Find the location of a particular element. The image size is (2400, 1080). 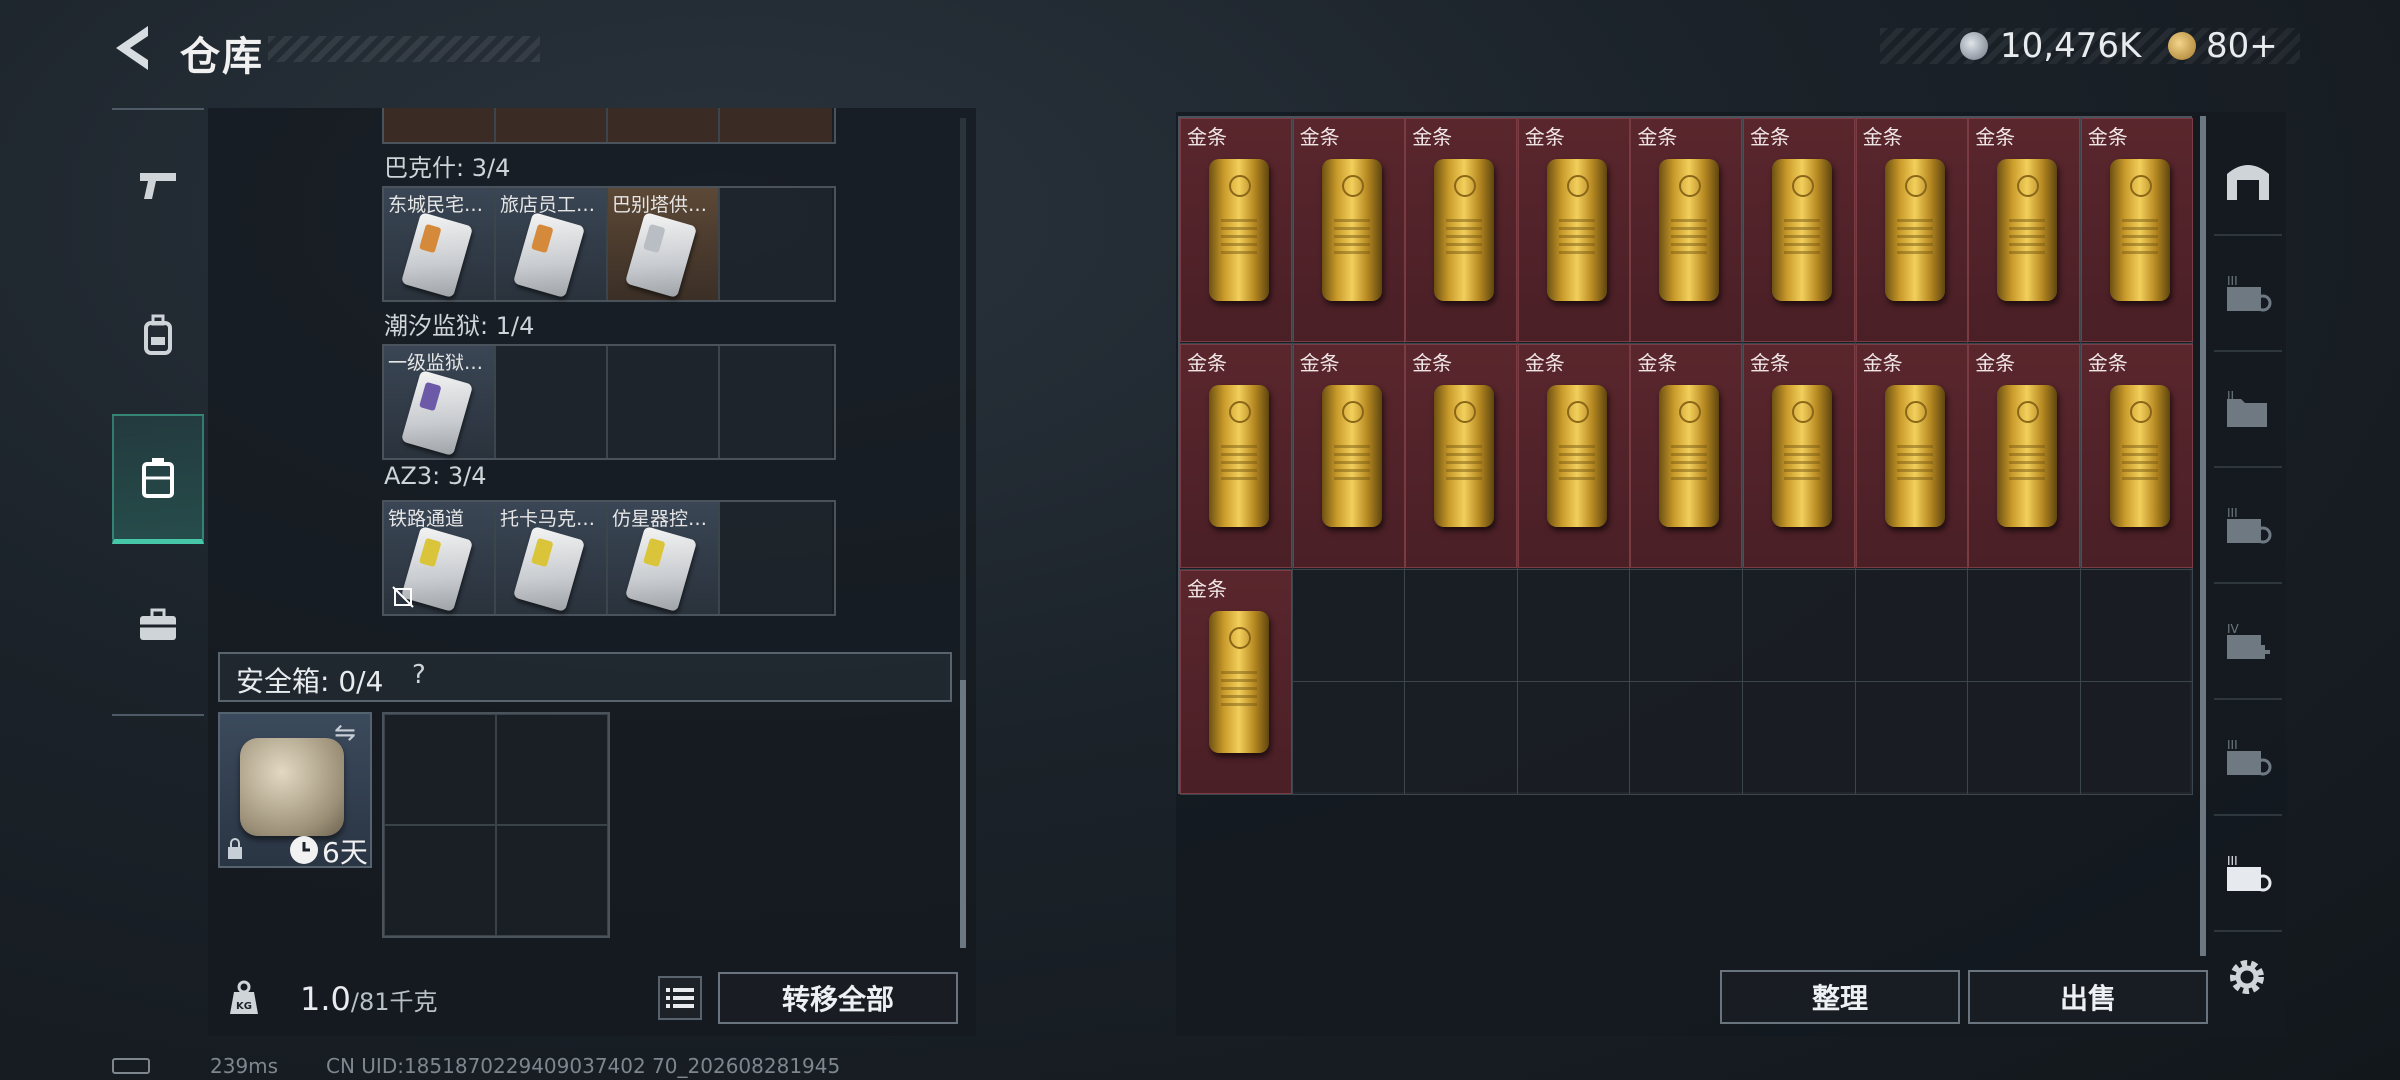

page-title: 仓库 is located at coordinates (222, 57).